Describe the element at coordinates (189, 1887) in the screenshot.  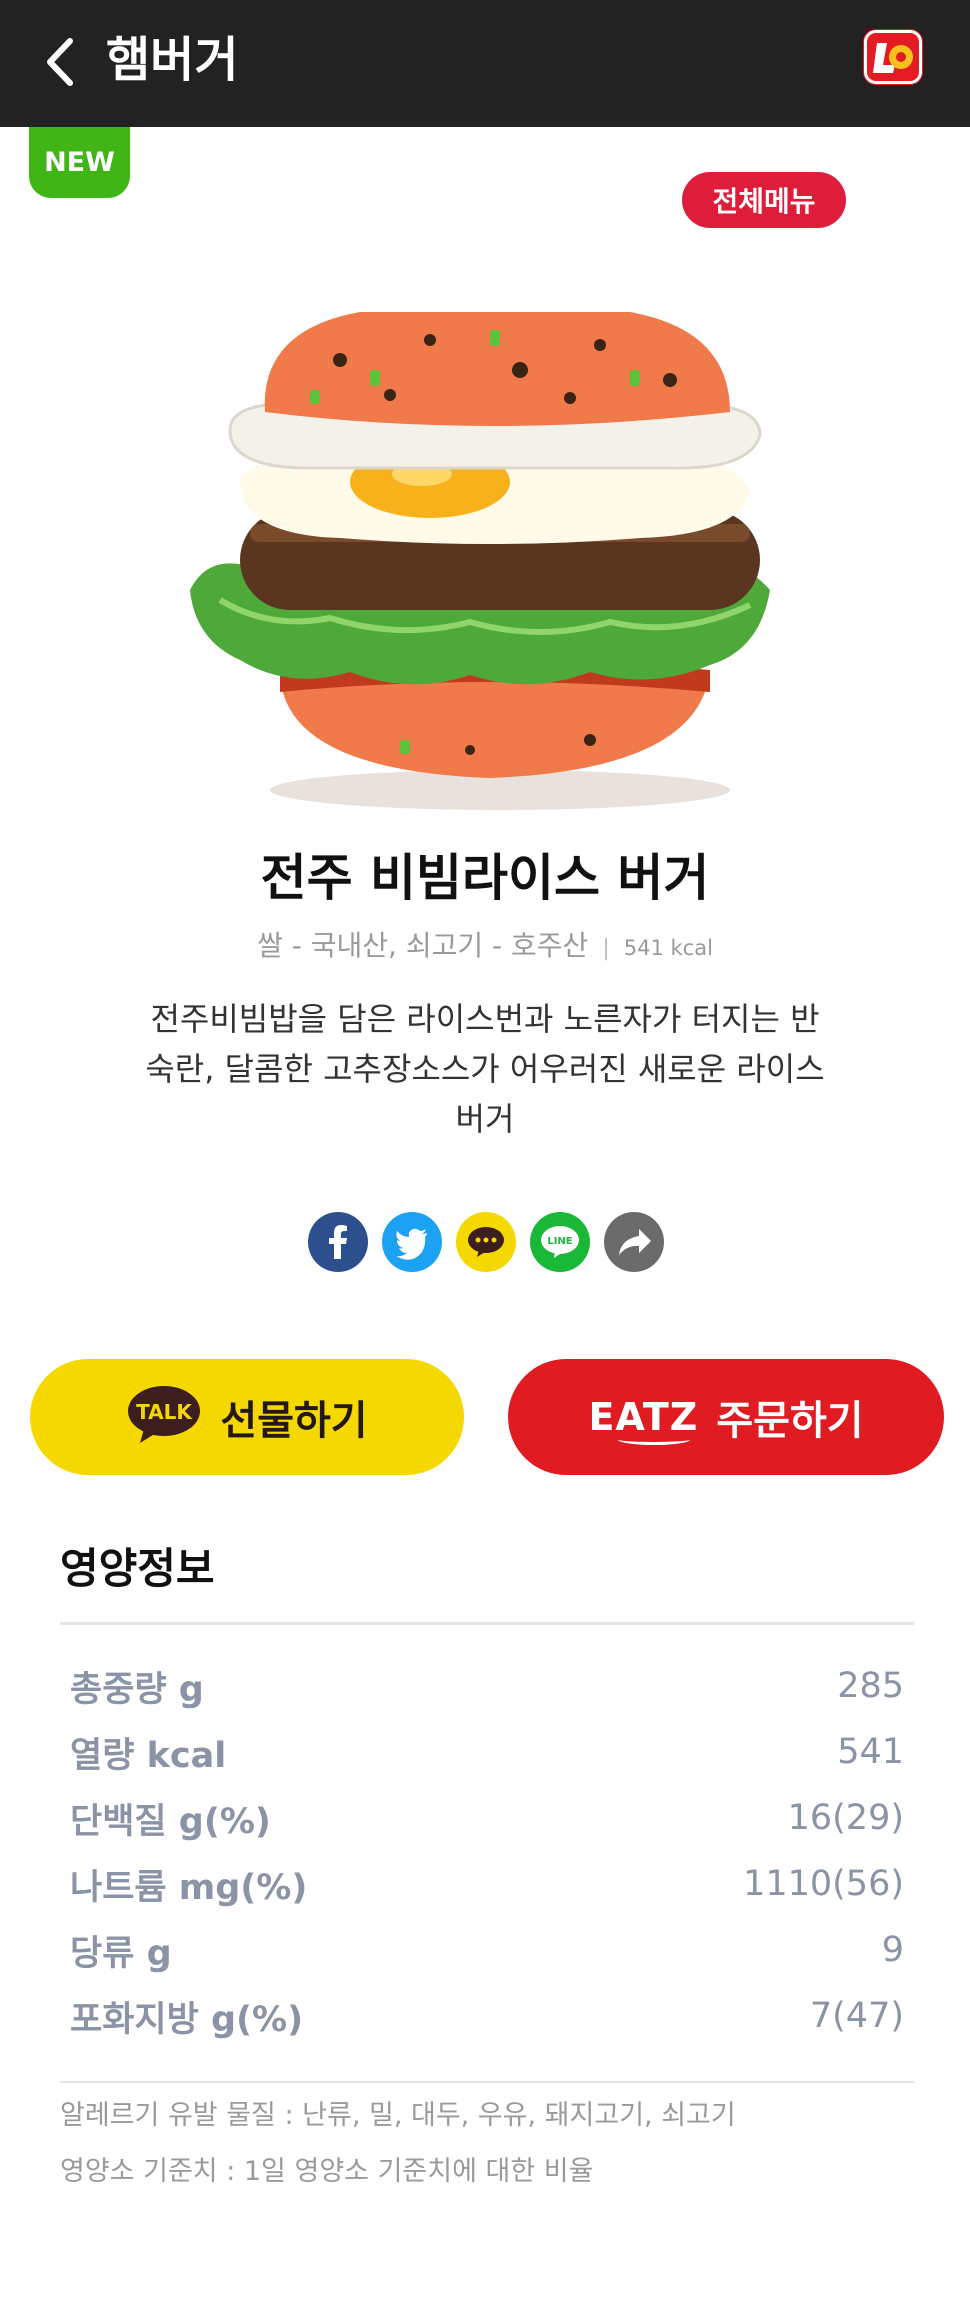
I see `nutrition-label: 나트륨 mg(%)` at that location.